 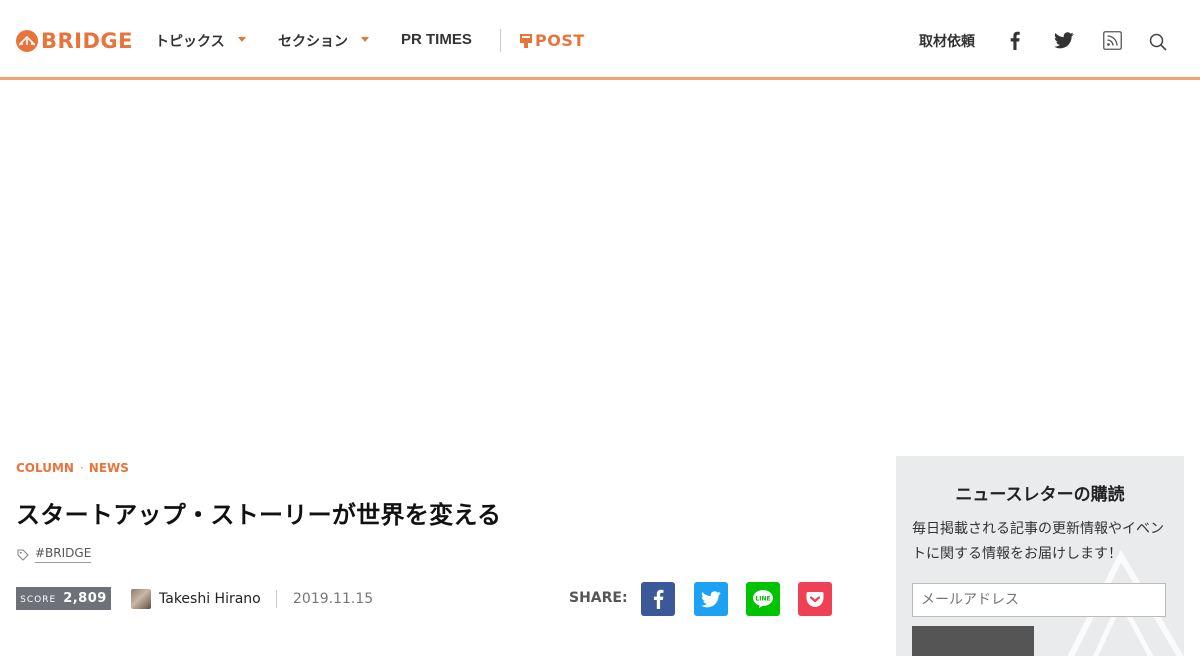 I want to click on tag-icon, so click(x=23, y=554).